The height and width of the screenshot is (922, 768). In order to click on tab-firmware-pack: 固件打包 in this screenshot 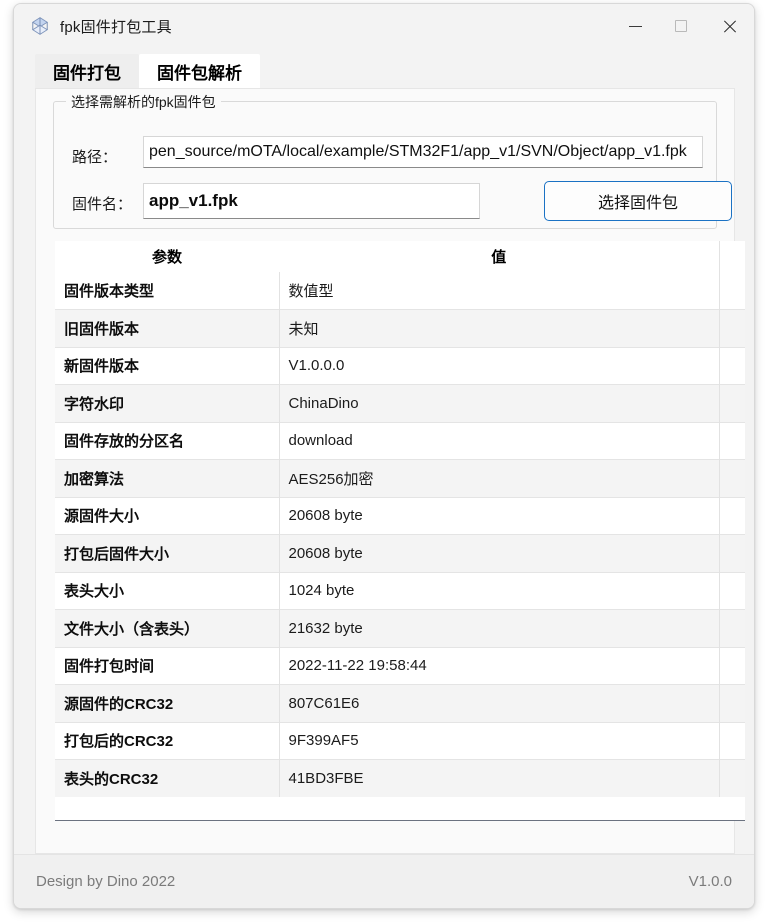, I will do `click(87, 71)`.